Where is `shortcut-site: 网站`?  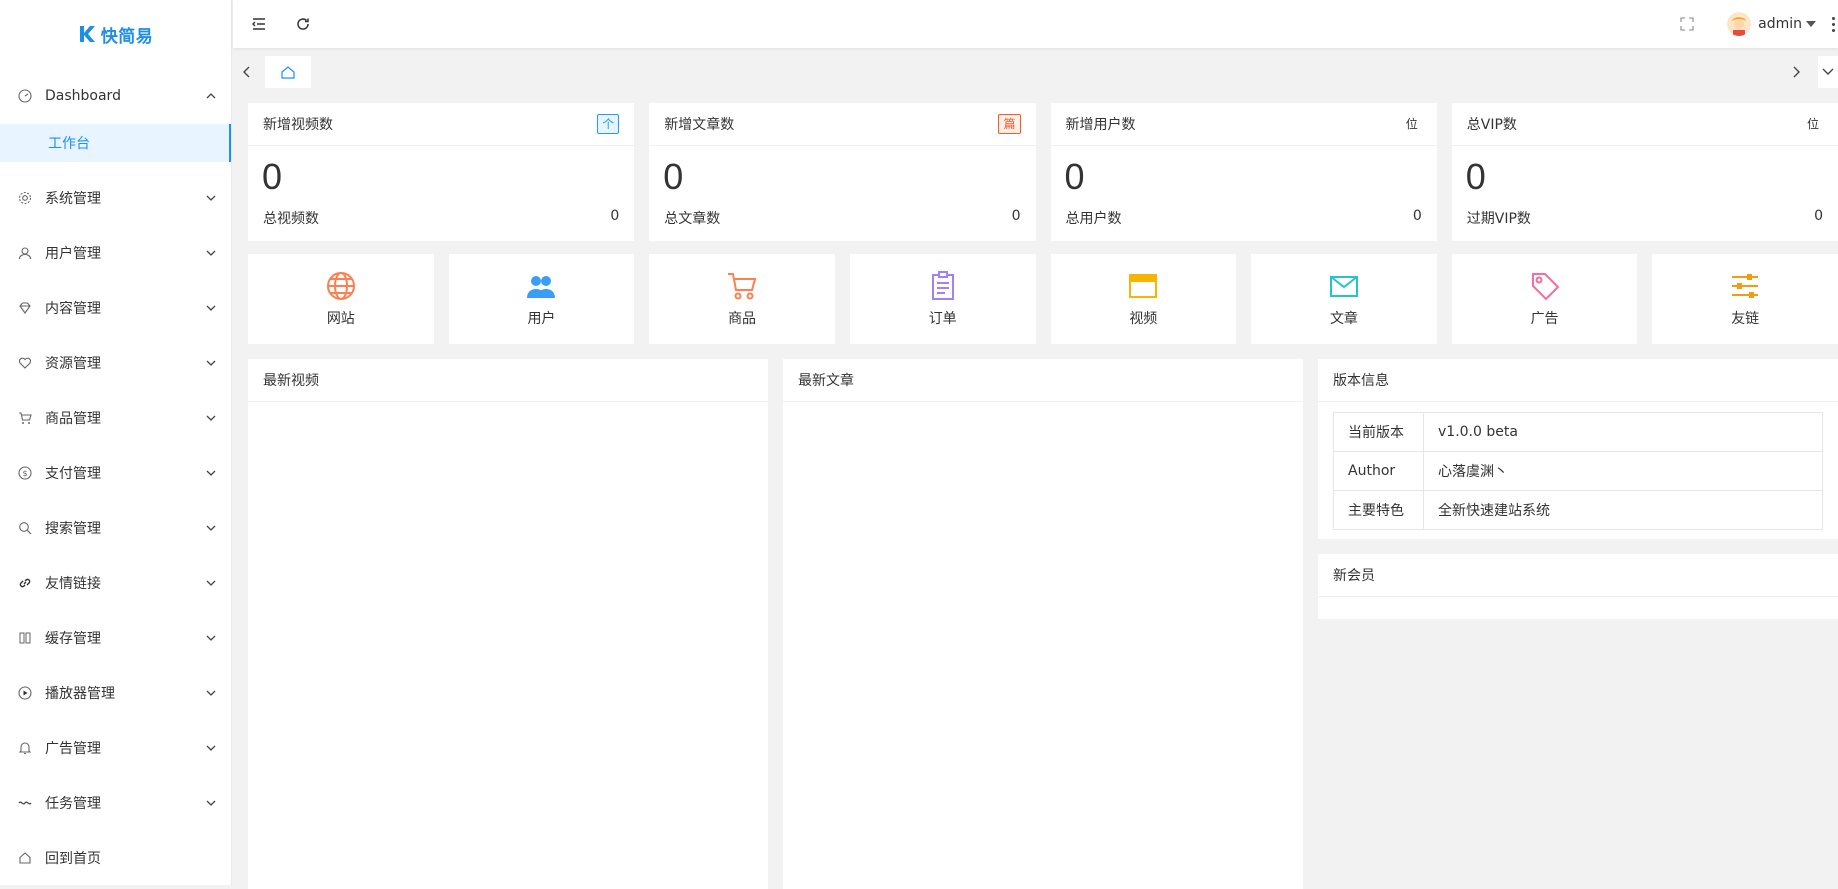 shortcut-site: 网站 is located at coordinates (341, 299).